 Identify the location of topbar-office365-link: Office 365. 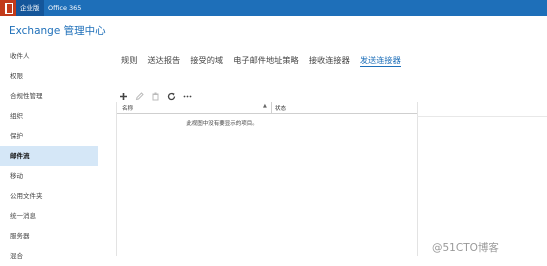
(64, 8).